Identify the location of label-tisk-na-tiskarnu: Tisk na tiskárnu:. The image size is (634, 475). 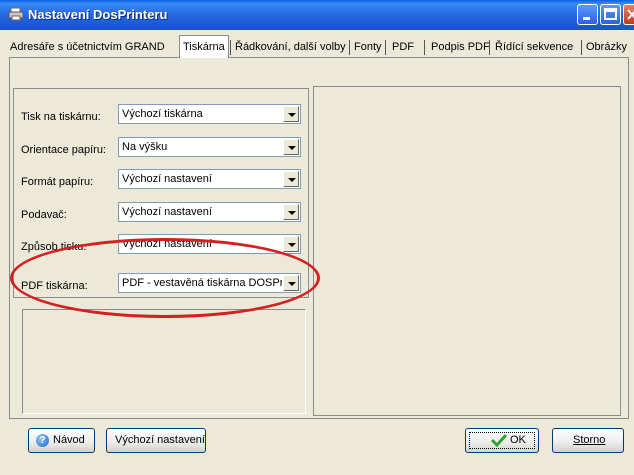
(61, 117).